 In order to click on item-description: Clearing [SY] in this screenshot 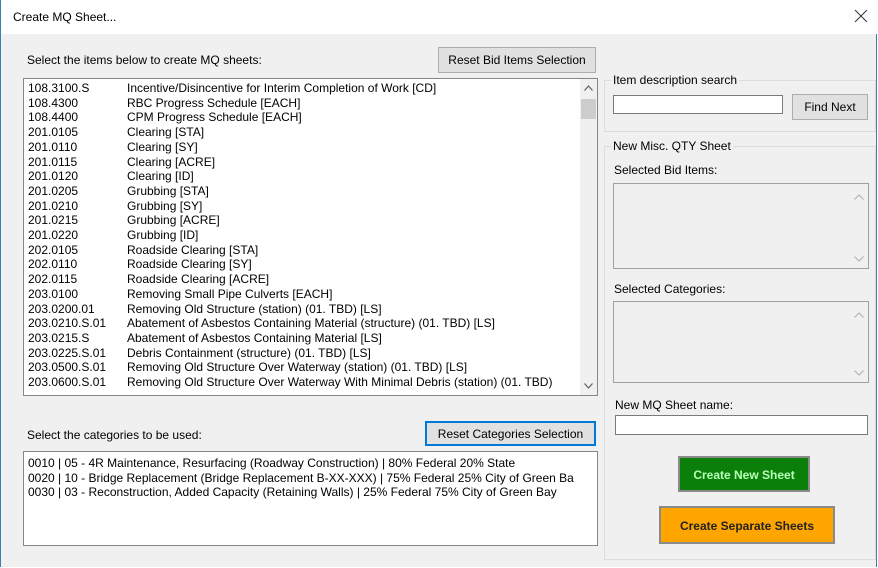, I will do `click(162, 146)`.